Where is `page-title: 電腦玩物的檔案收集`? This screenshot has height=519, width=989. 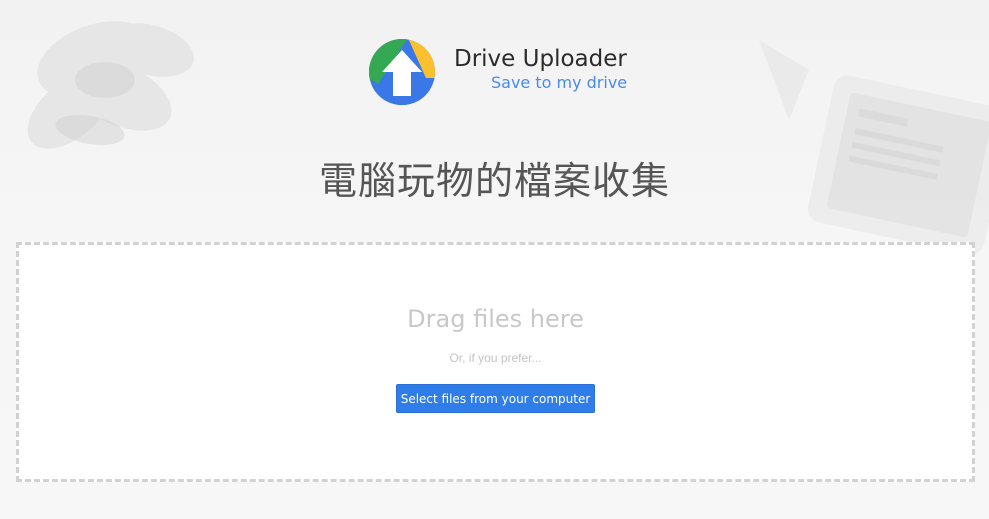 page-title: 電腦玩物的檔案收集 is located at coordinates (494, 181).